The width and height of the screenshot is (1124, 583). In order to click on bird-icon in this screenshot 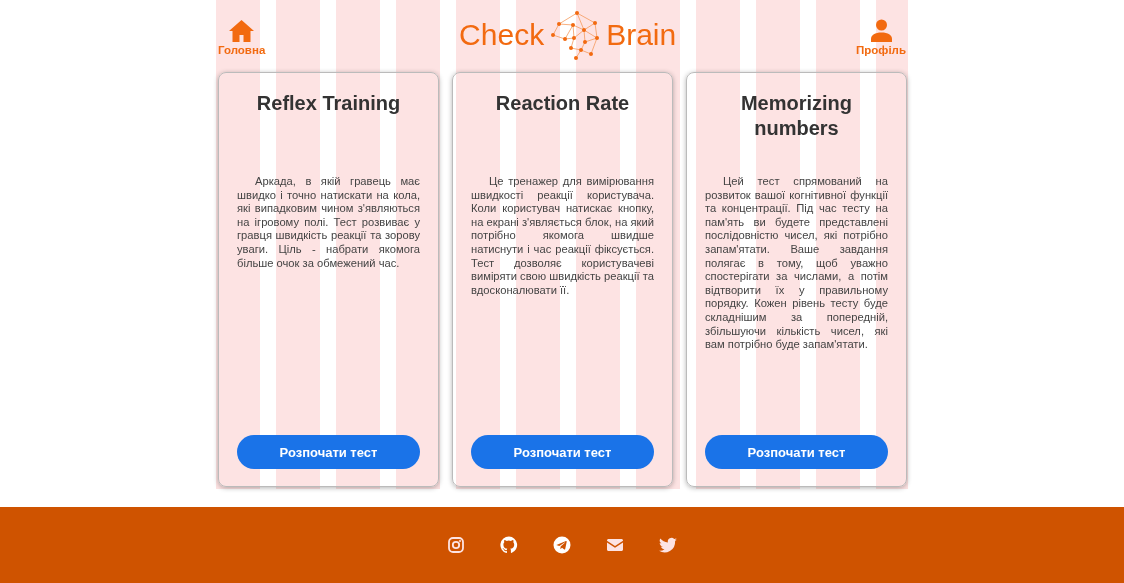, I will do `click(668, 545)`.